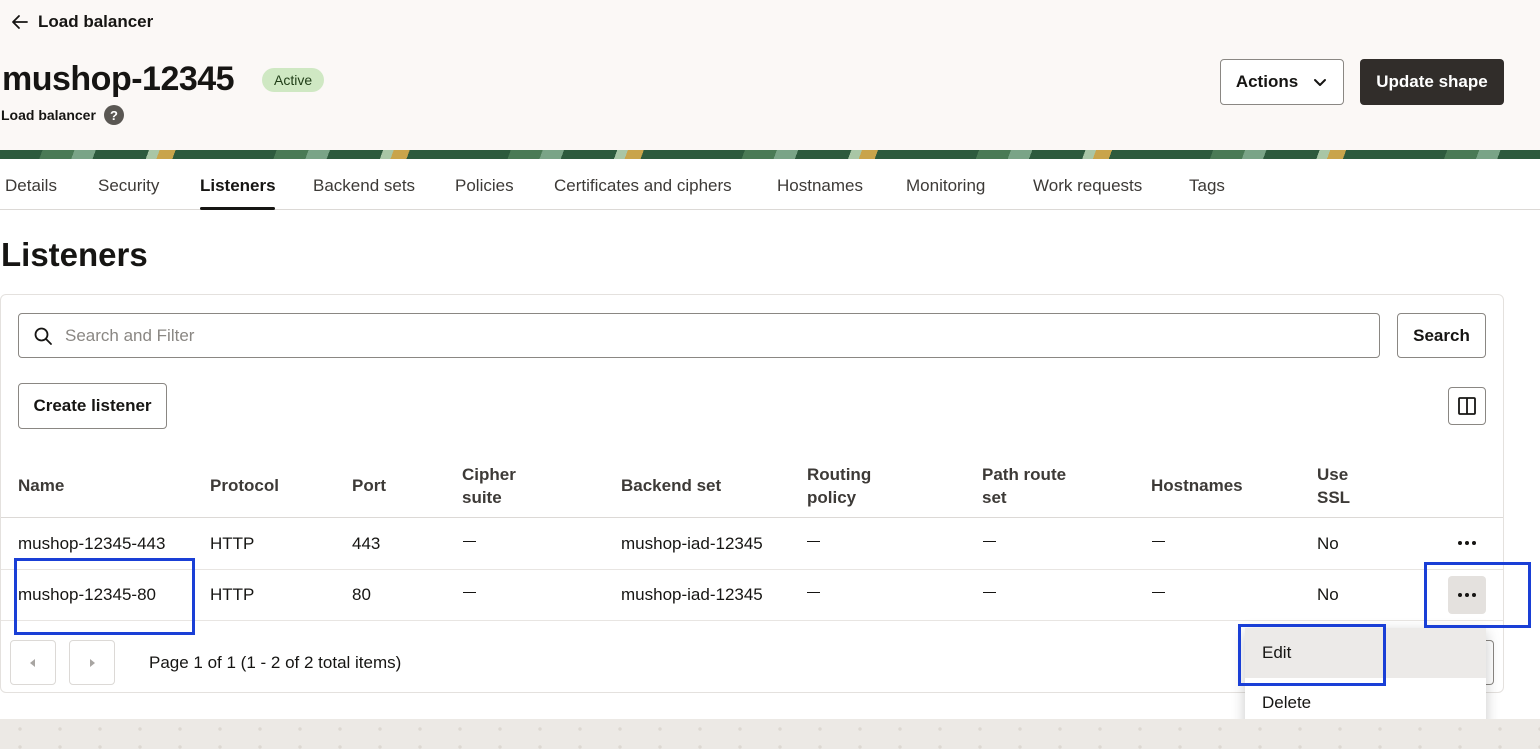 The height and width of the screenshot is (749, 1540). I want to click on tab-tags: Tags, so click(1207, 184).